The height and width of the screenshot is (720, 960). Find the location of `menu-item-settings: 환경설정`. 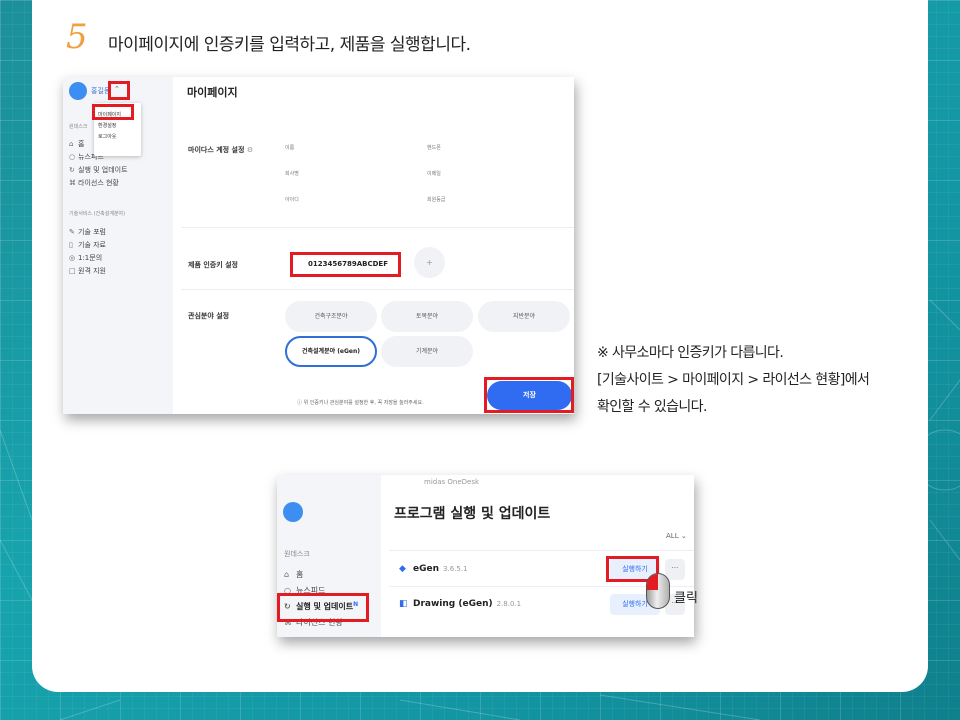

menu-item-settings: 환경설정 is located at coordinates (117, 126).